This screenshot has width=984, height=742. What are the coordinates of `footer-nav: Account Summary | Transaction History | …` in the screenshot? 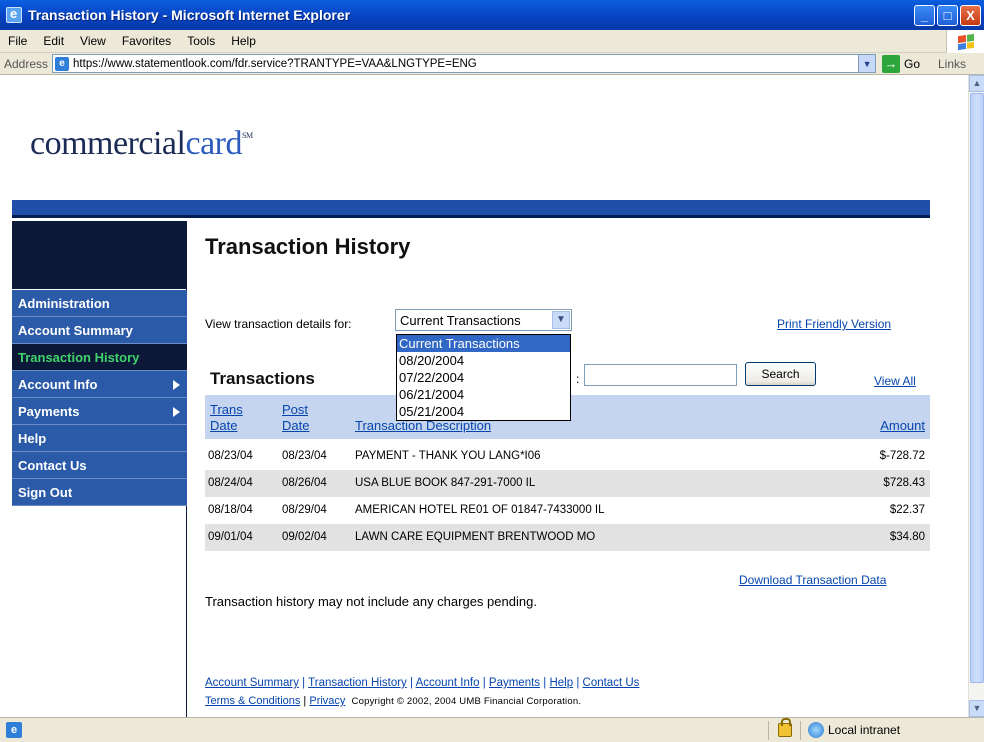 It's located at (422, 683).